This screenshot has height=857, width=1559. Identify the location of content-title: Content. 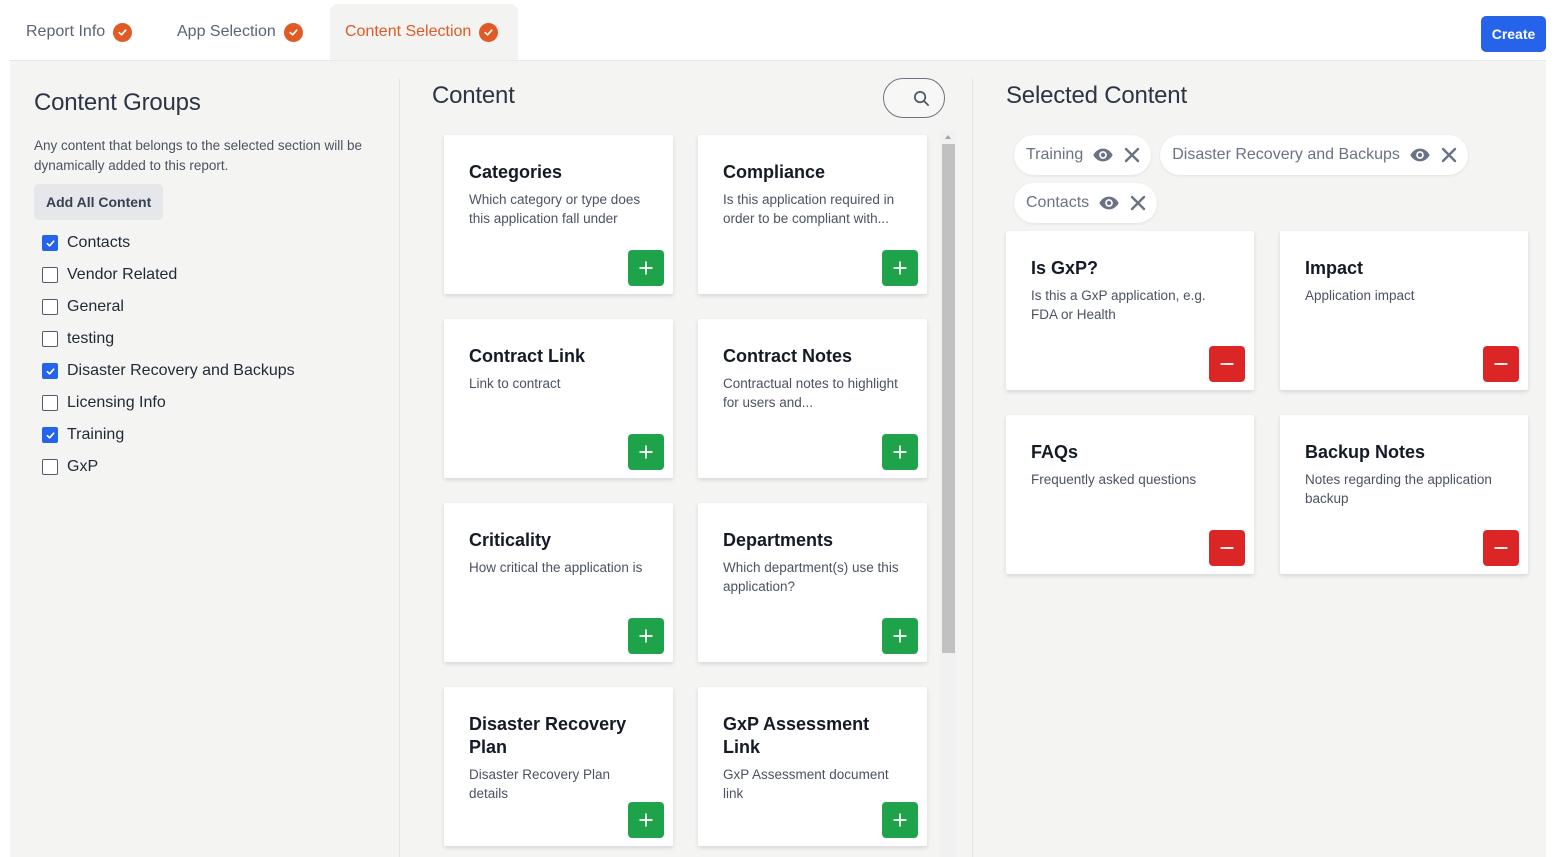
(473, 95).